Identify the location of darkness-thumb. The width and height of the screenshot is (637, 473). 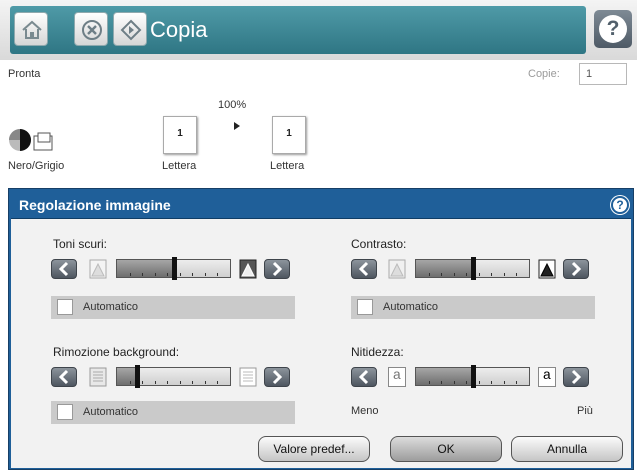
(174, 268).